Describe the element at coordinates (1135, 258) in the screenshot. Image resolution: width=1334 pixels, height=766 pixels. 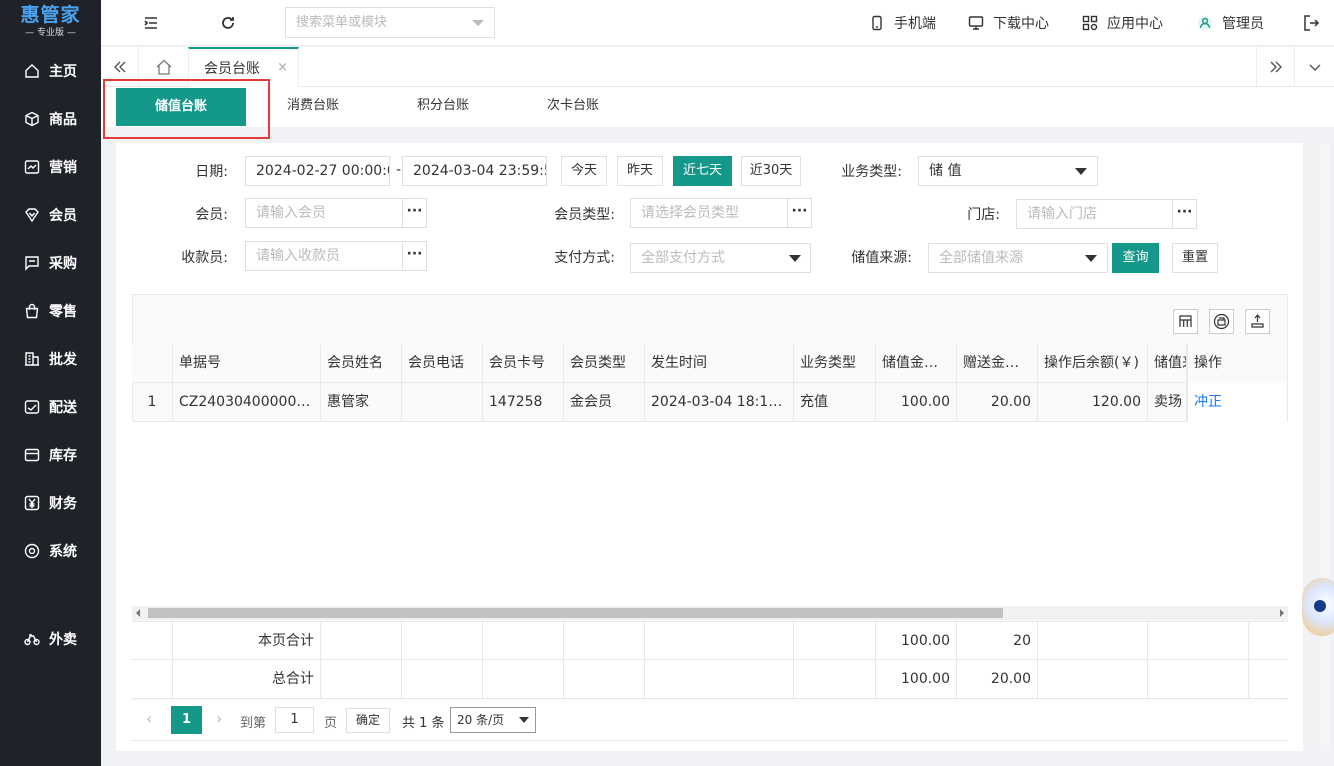
I see `query-button: 查询` at that location.